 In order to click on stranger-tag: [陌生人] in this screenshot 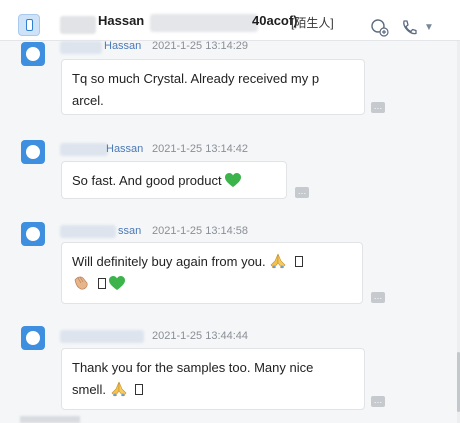, I will do `click(312, 23)`.